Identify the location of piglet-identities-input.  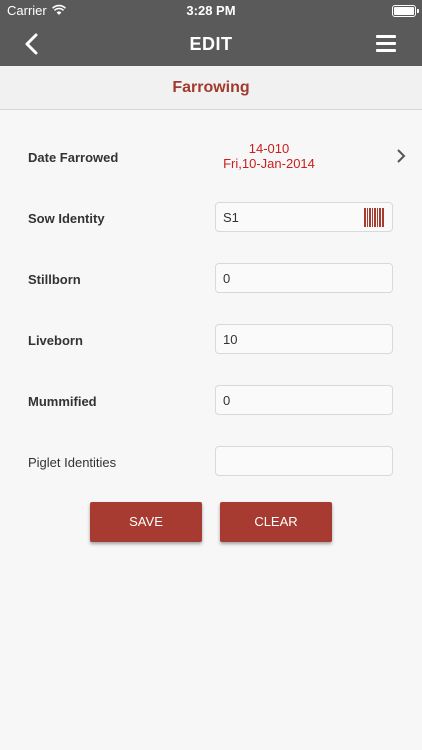
(304, 461).